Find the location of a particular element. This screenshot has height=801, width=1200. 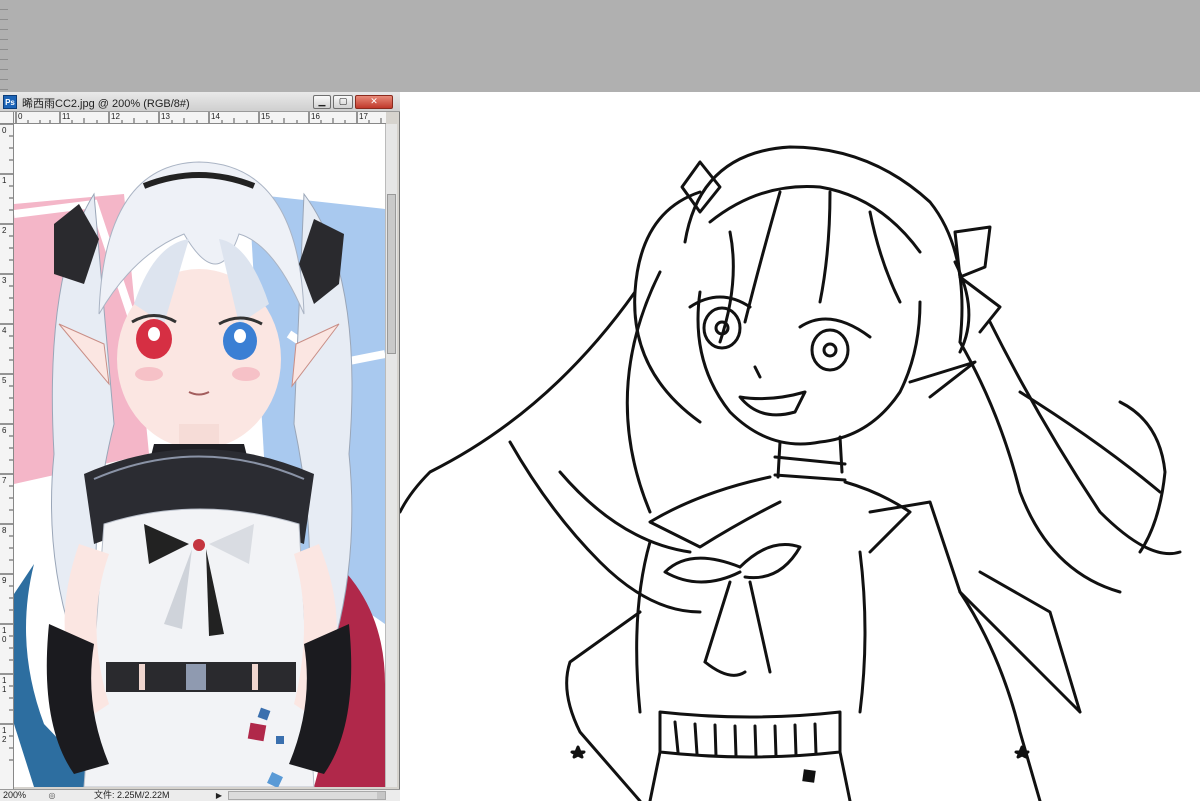

ruler-label-v: 5 is located at coordinates (4, 380).